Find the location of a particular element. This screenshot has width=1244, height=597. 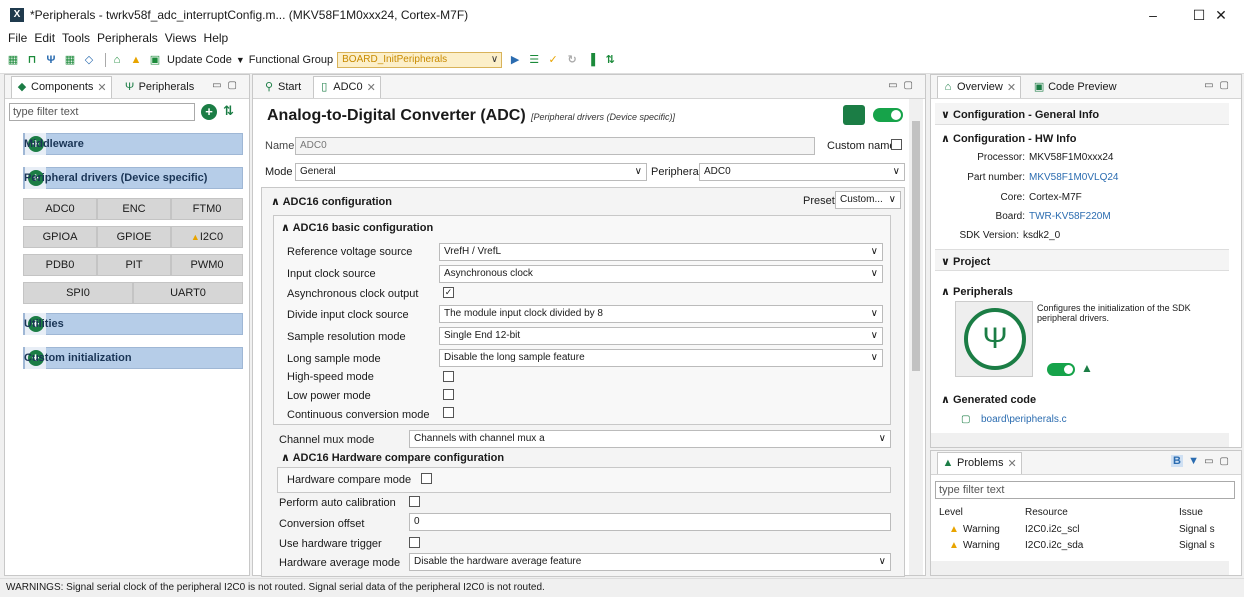

flag-icon: ▶ is located at coordinates (515, 60).